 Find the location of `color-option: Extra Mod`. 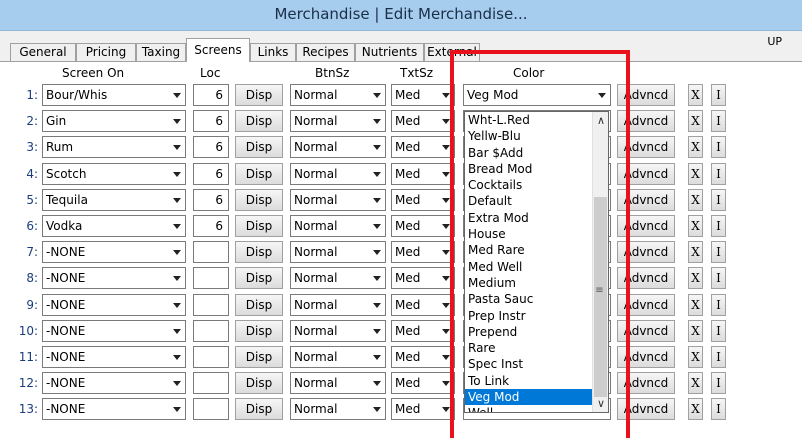

color-option: Extra Mod is located at coordinates (536, 218).